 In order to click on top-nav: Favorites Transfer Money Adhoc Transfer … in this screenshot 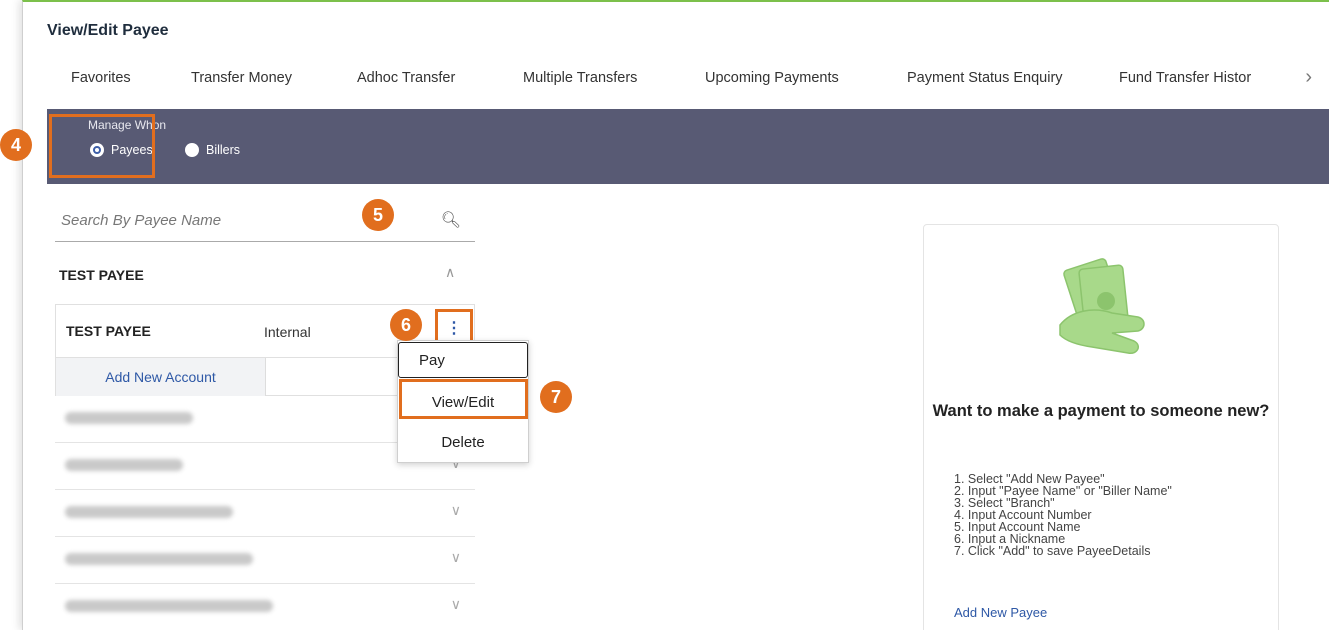, I will do `click(676, 81)`.